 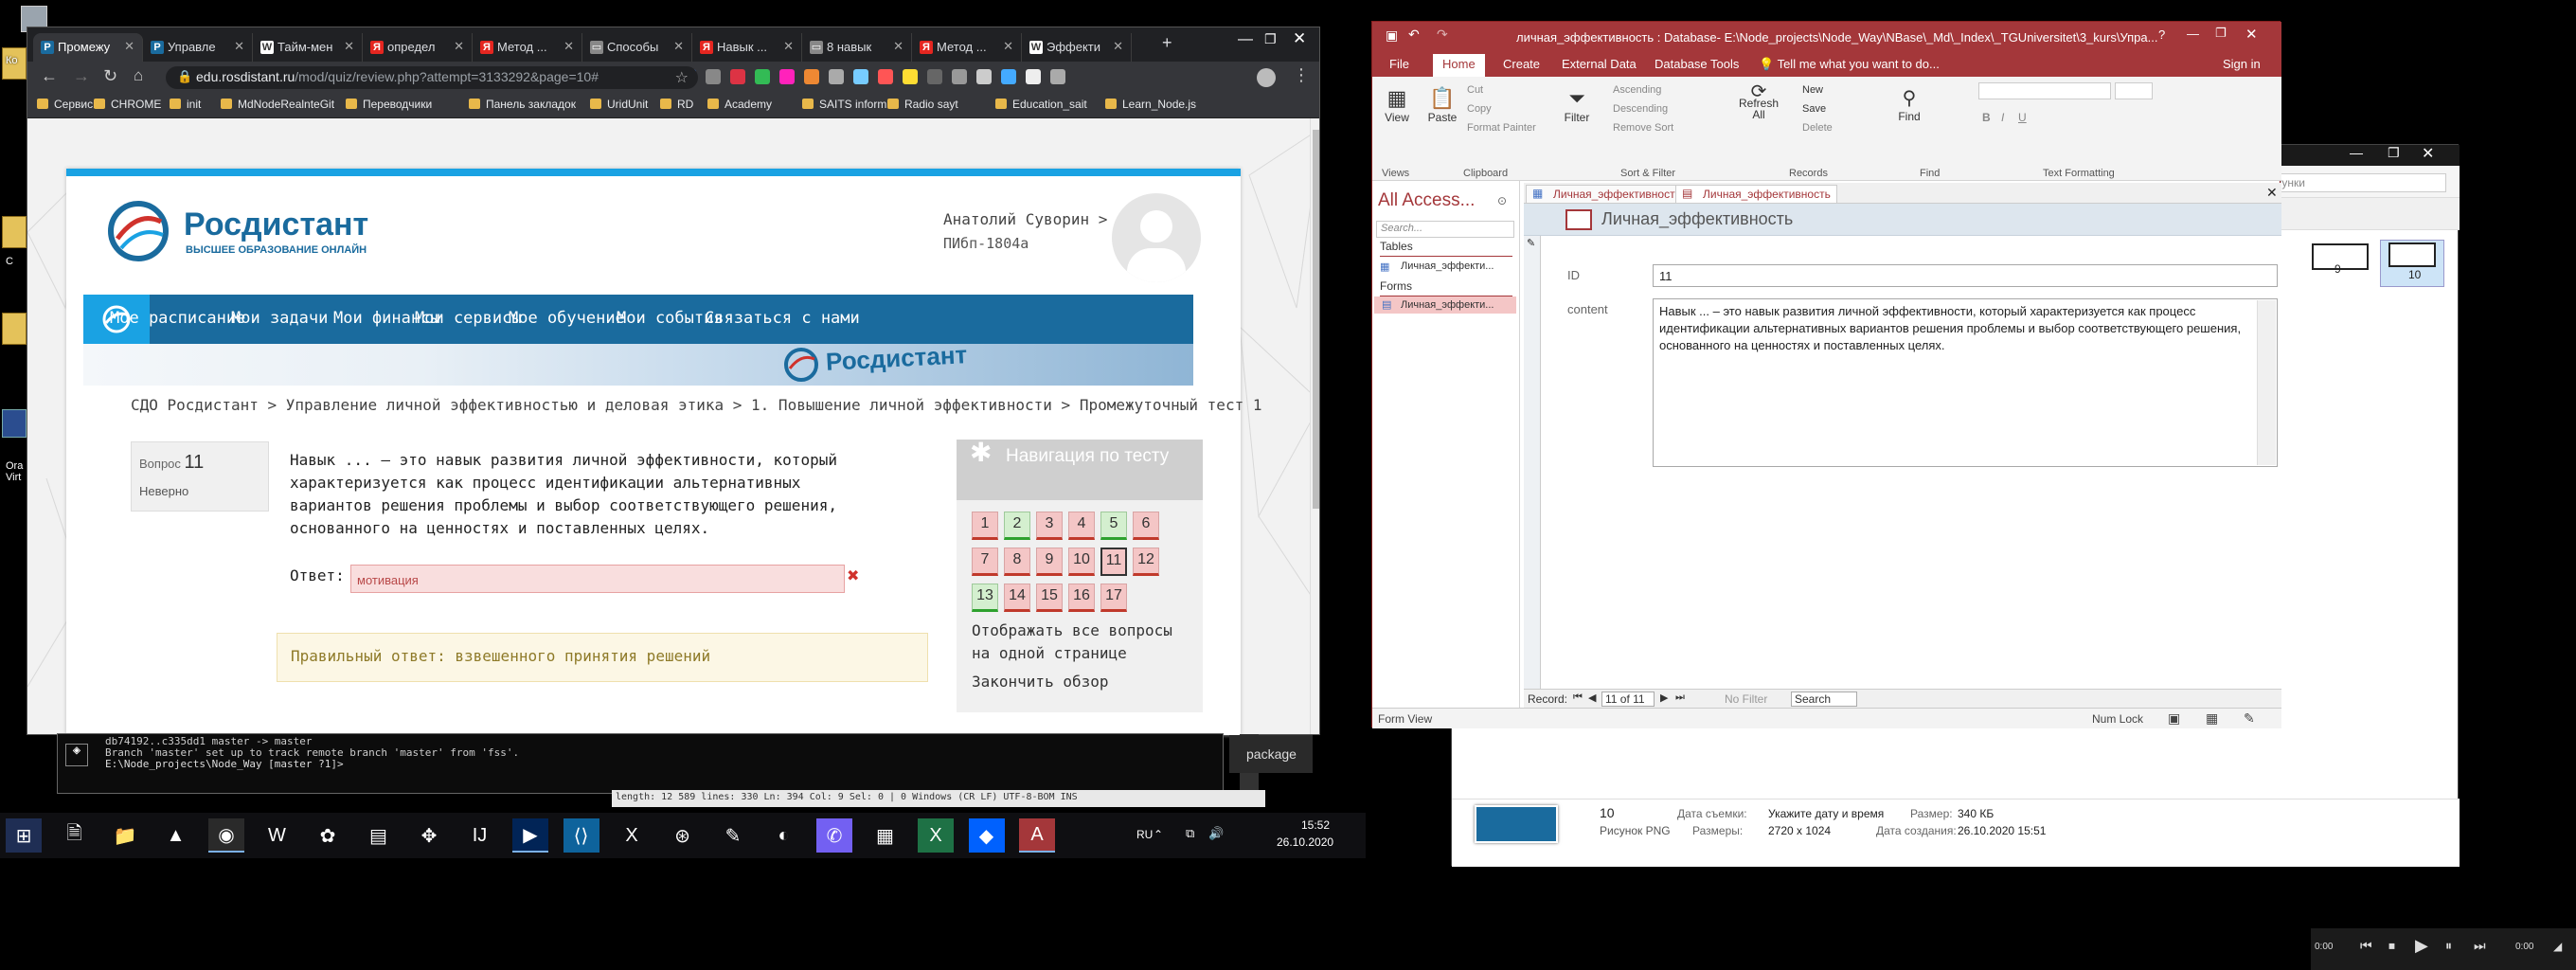 I want to click on question-nav-button: 14, so click(x=1017, y=598).